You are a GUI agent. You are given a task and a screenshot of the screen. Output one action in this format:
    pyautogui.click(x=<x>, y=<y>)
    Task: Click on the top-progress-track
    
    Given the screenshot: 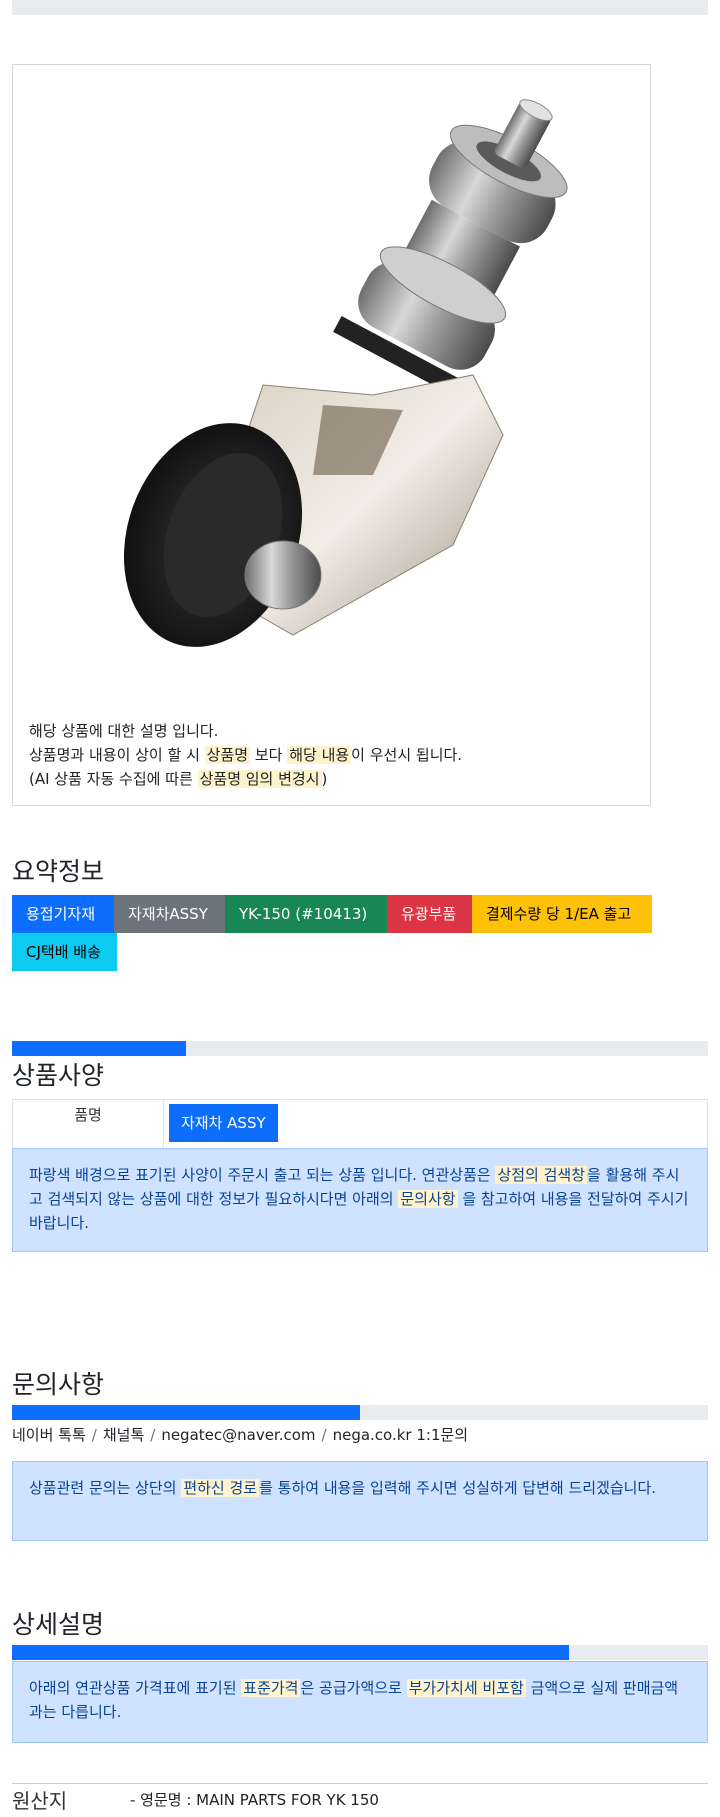 What is the action you would take?
    pyautogui.click(x=360, y=7)
    